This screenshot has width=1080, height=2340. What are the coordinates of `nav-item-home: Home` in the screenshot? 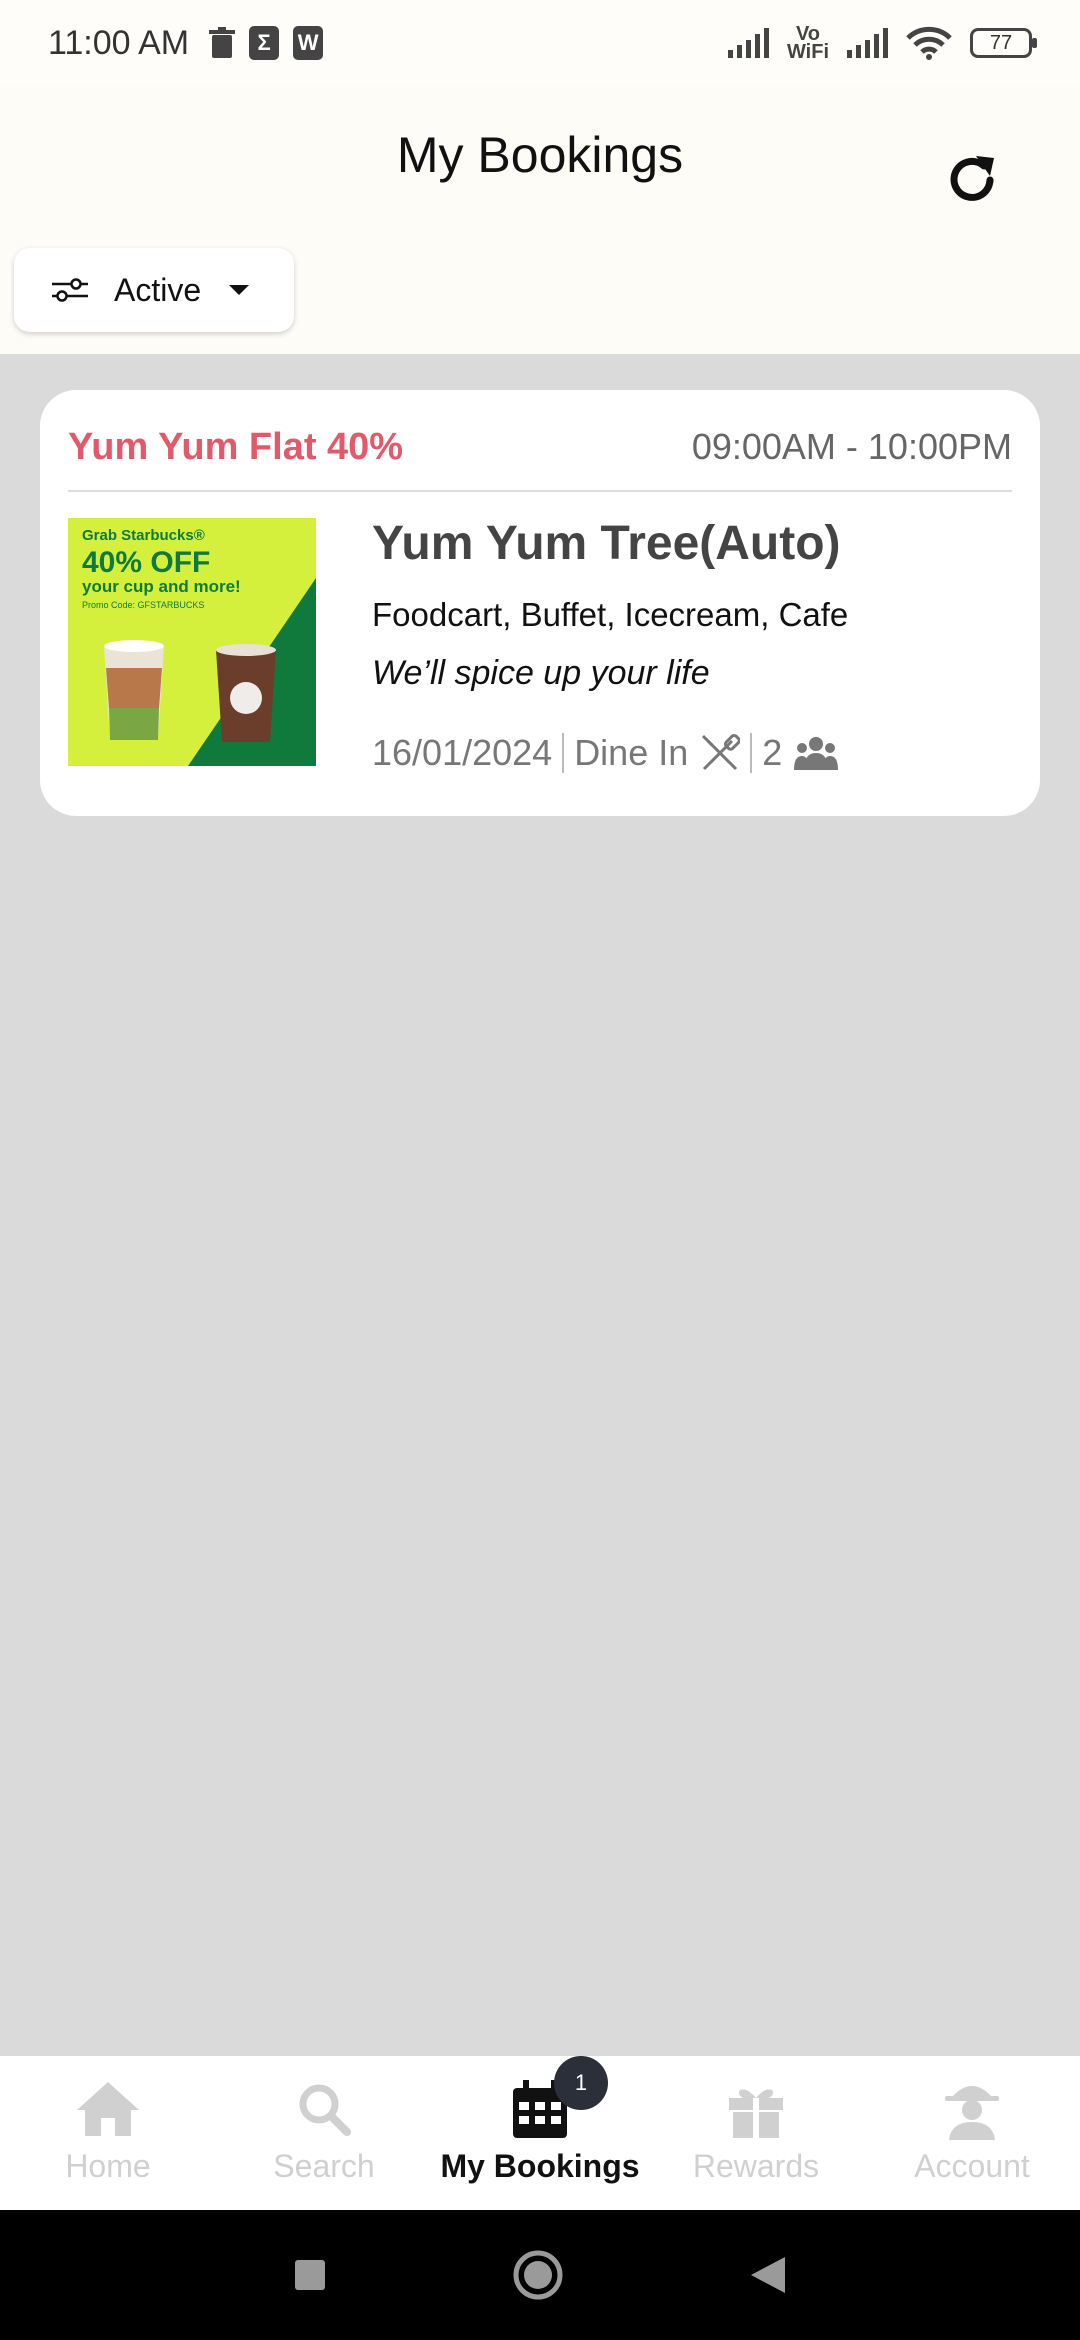 It's located at (108, 2133).